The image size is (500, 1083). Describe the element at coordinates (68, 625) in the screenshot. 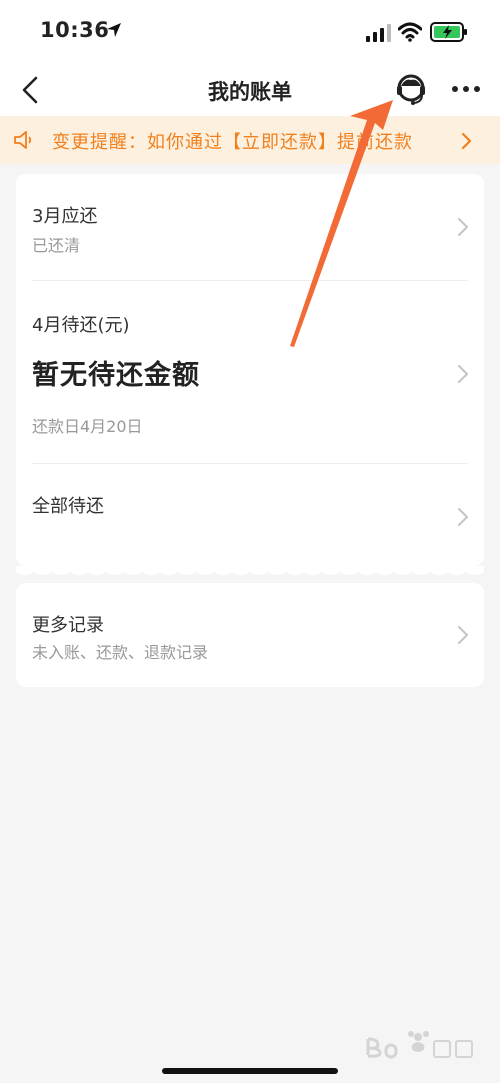

I see `more-records-title: 更多记录` at that location.